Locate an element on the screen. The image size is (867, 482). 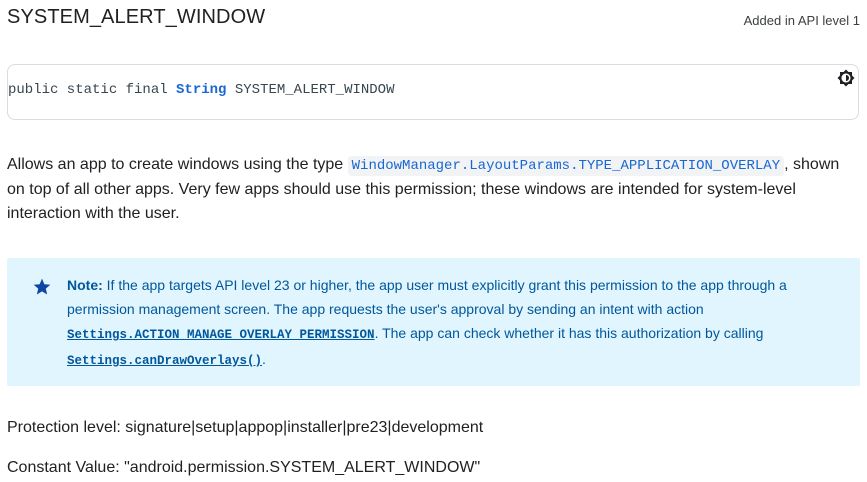
note-label: Note: is located at coordinates (85, 285).